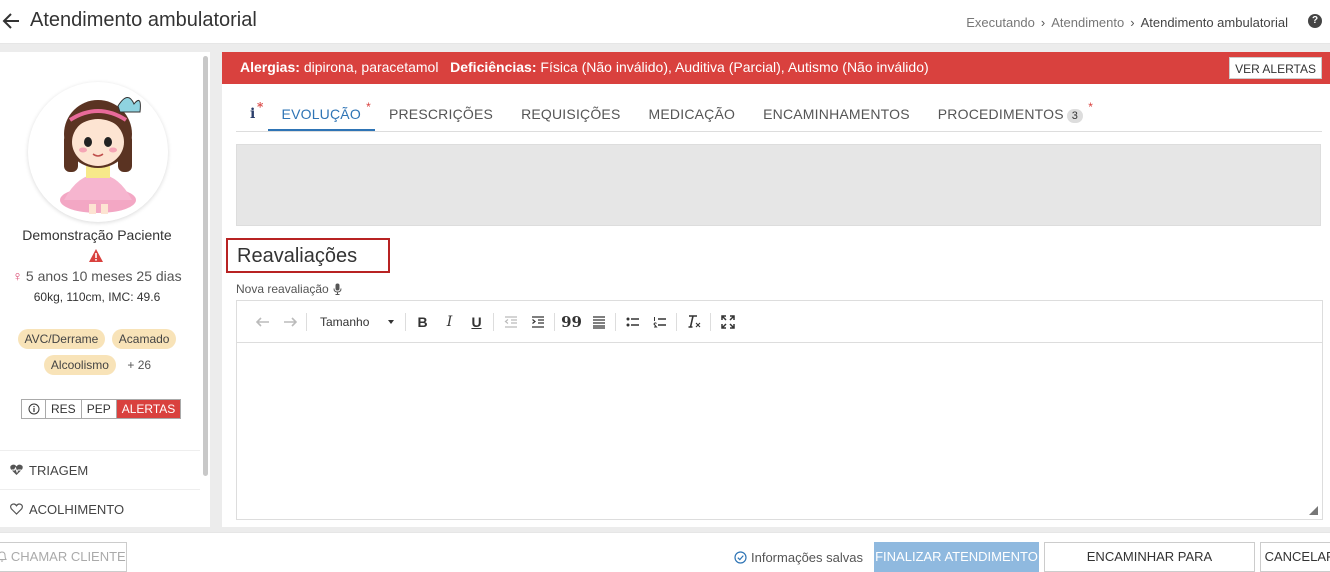 The height and width of the screenshot is (572, 1330). What do you see at coordinates (97, 235) in the screenshot?
I see `patient-name: Demonstração Paciente` at bounding box center [97, 235].